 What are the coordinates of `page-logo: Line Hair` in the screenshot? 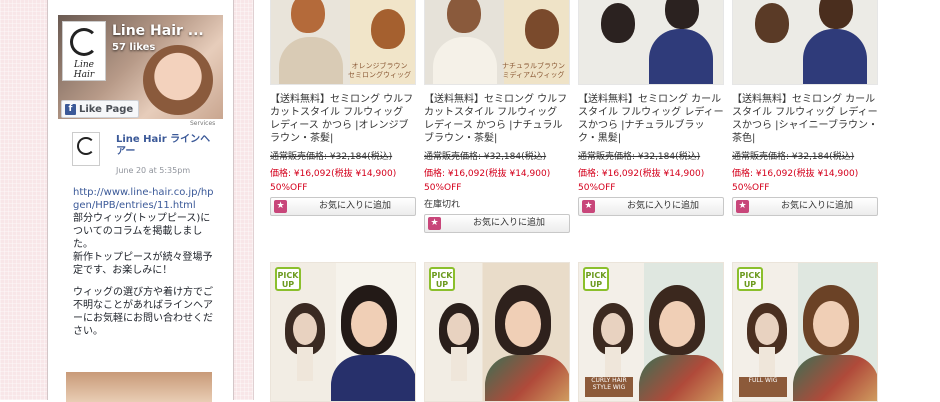 It's located at (84, 51).